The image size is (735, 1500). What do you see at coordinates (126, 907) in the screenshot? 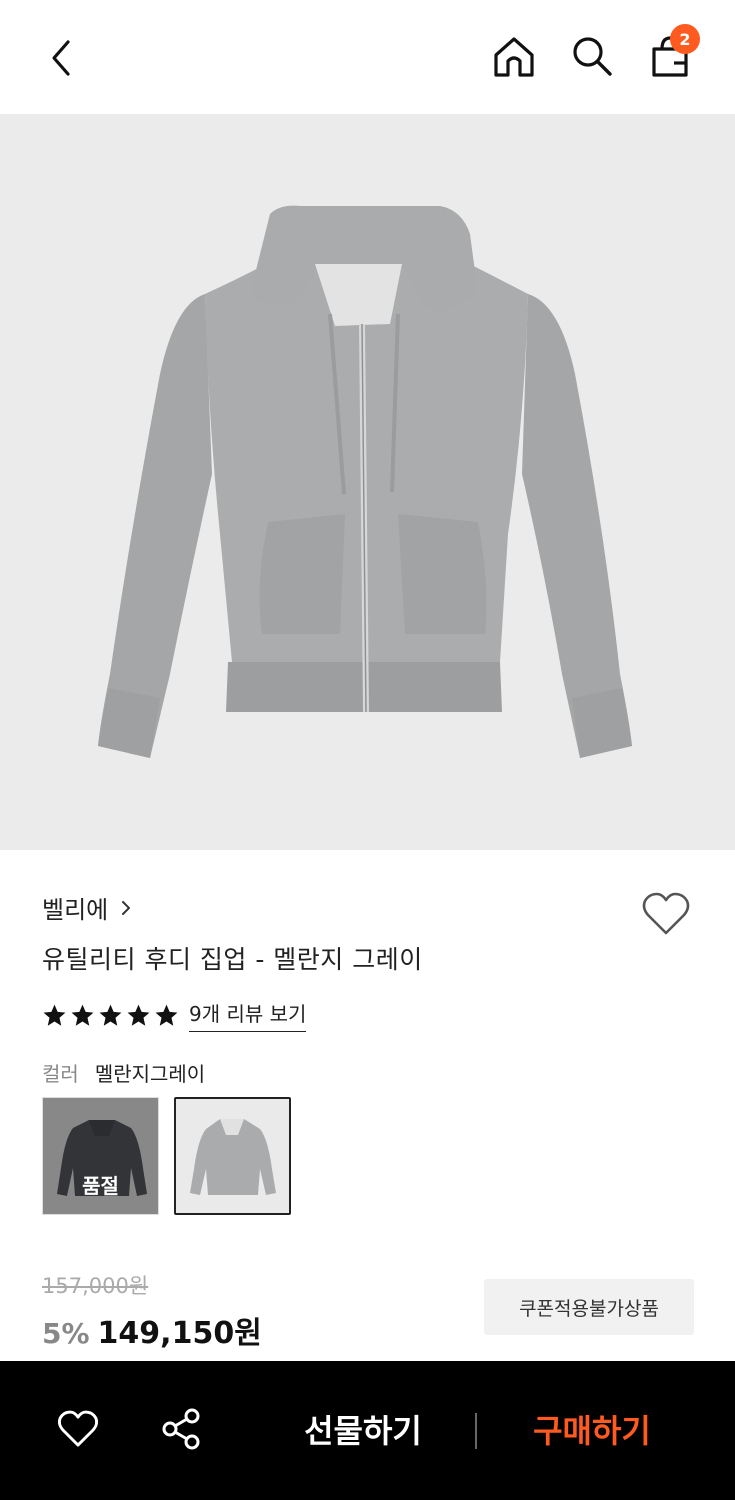
I see `chevron-right-icon` at bounding box center [126, 907].